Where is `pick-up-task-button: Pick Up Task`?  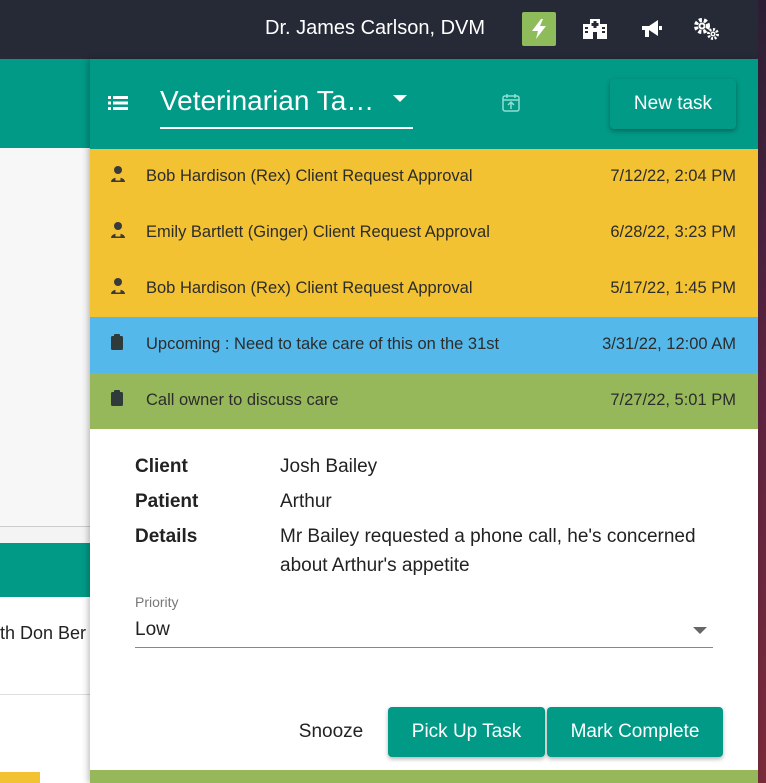
pick-up-task-button: Pick Up Task is located at coordinates (466, 732).